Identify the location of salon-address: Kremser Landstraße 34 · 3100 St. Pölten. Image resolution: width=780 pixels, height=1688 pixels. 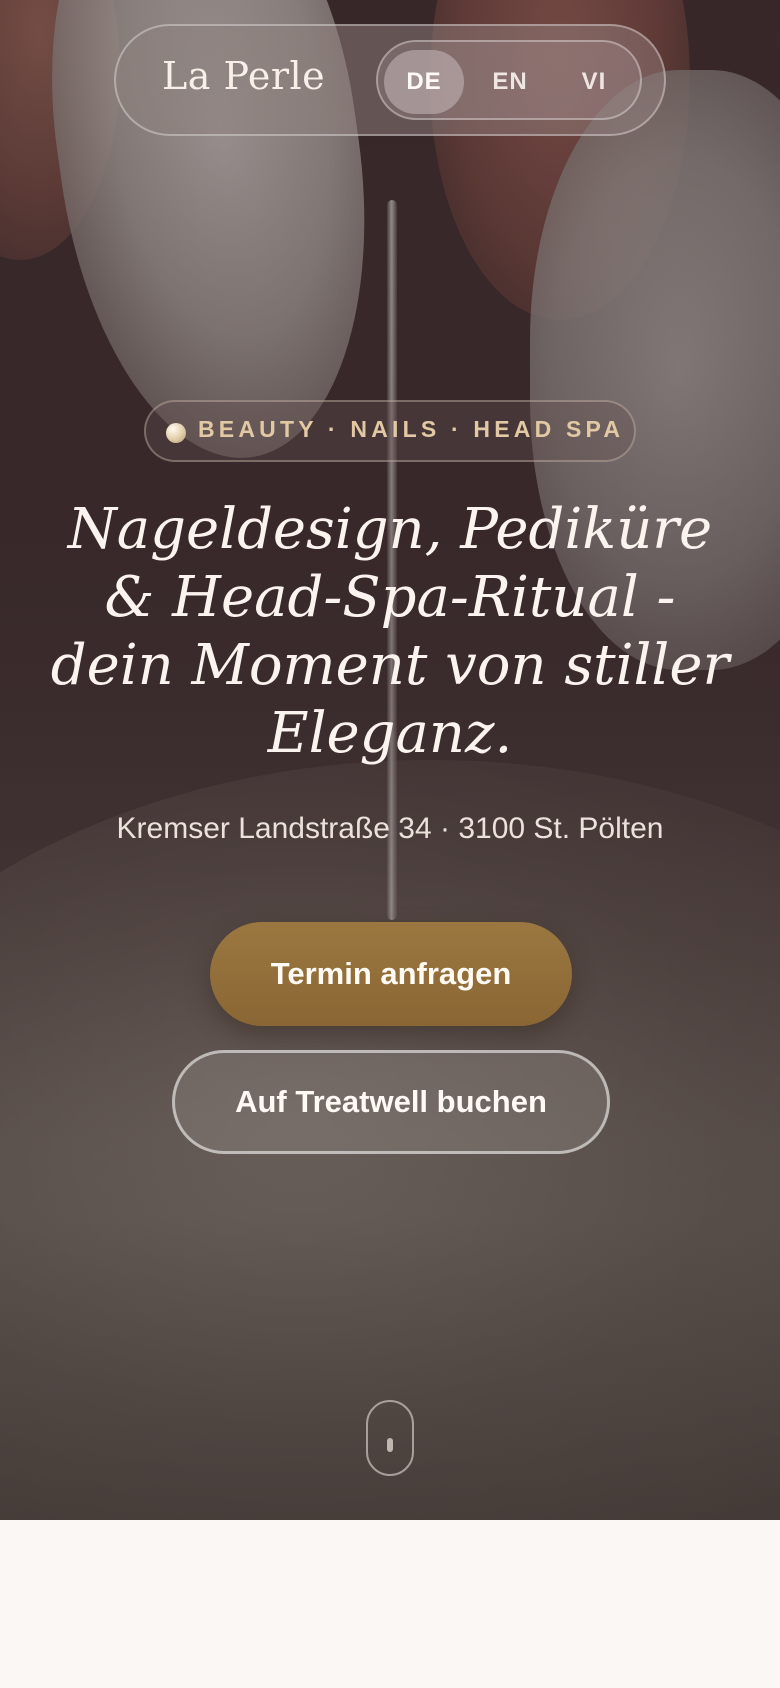
(390, 828).